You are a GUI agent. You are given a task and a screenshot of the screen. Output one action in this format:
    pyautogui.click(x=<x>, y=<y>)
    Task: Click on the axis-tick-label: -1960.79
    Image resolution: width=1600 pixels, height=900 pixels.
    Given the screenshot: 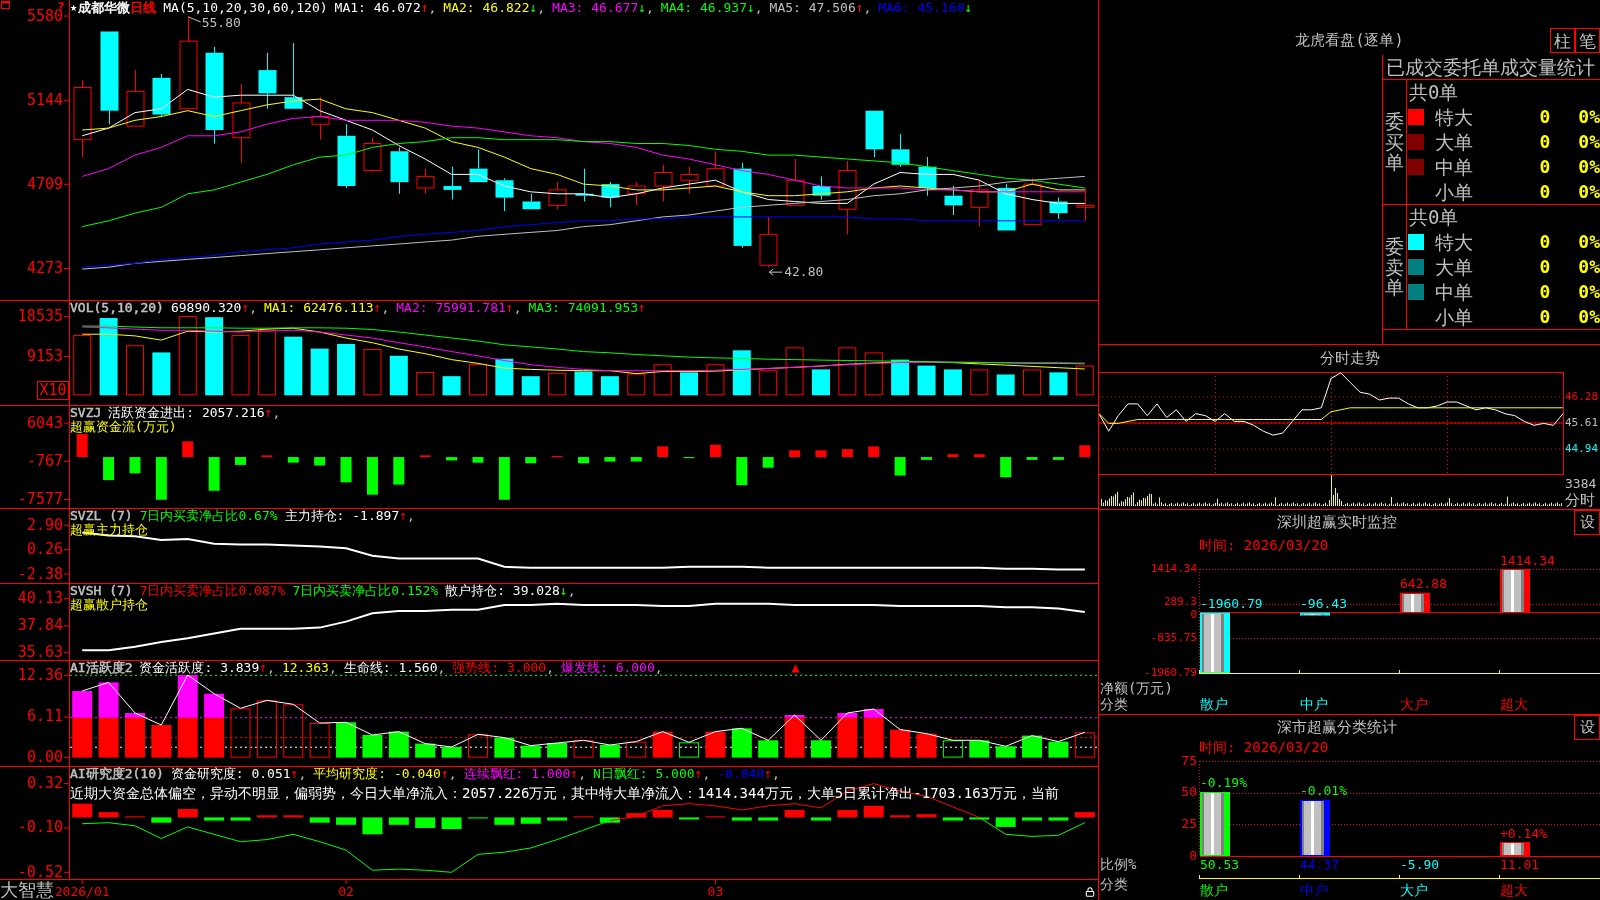 What is the action you would take?
    pyautogui.click(x=1170, y=672)
    